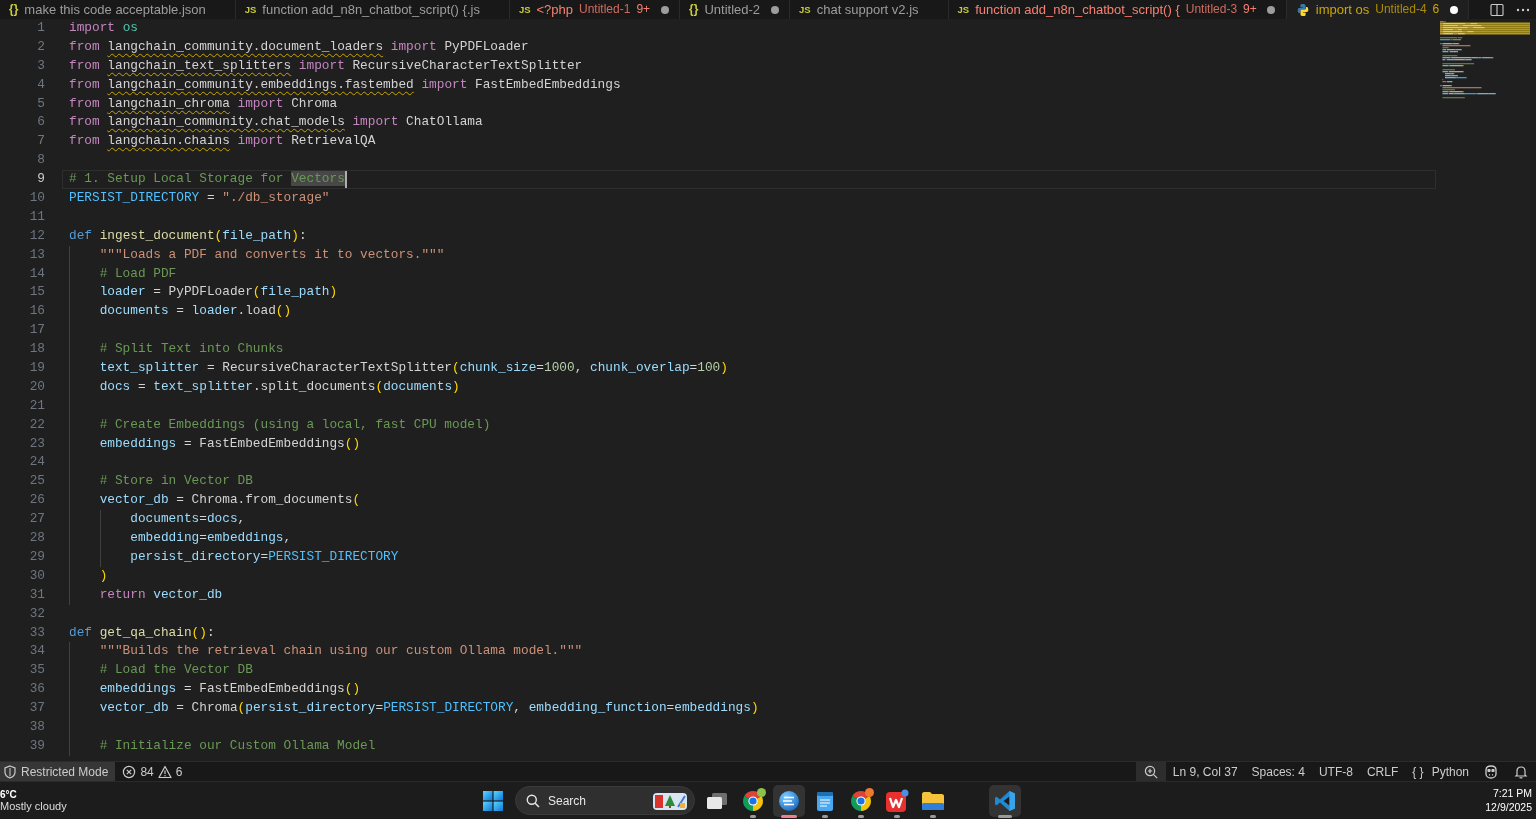  Describe the element at coordinates (36, 632) in the screenshot. I see `line-number: 33` at that location.